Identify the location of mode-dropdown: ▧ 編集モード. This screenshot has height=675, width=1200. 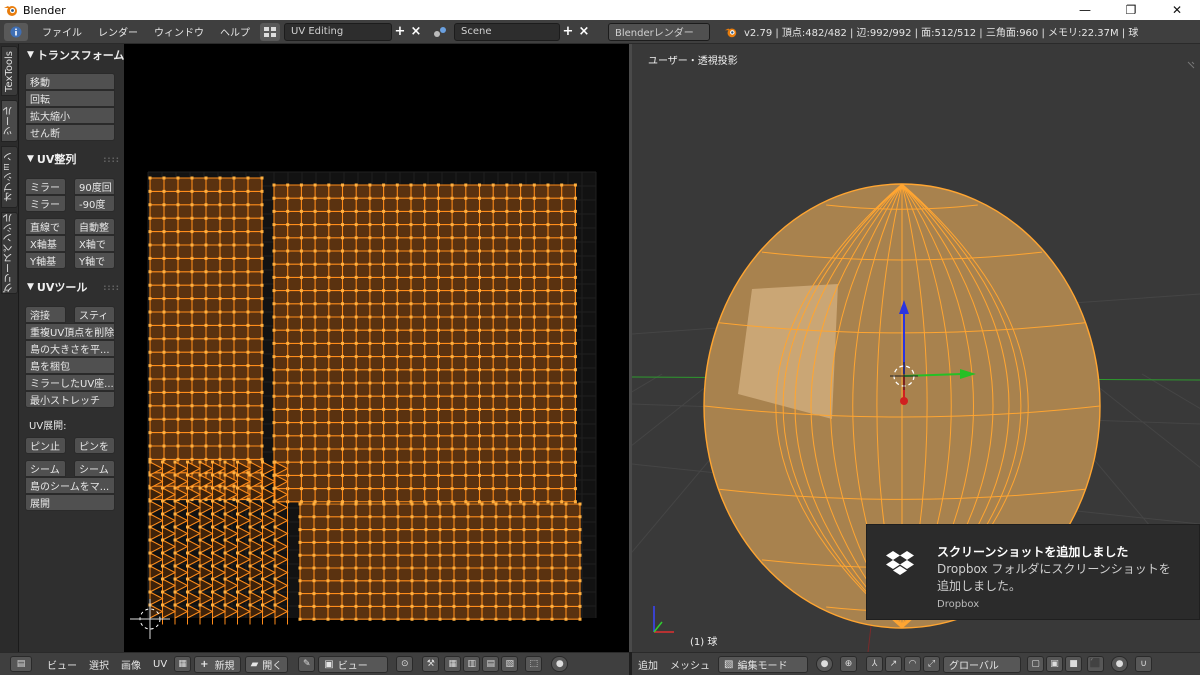
(763, 664).